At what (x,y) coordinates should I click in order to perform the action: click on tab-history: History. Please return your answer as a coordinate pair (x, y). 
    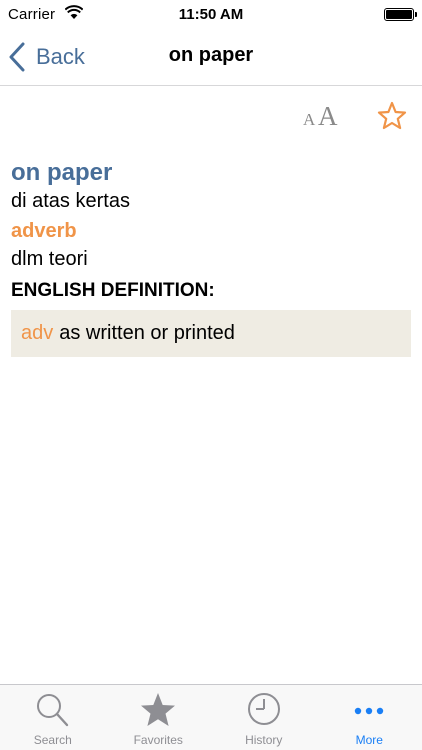
    Looking at the image, I should click on (264, 717).